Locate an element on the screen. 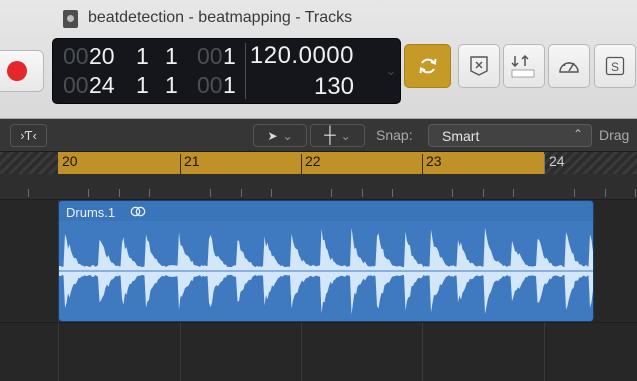 The image size is (637, 381). solo-icon: S is located at coordinates (615, 66).